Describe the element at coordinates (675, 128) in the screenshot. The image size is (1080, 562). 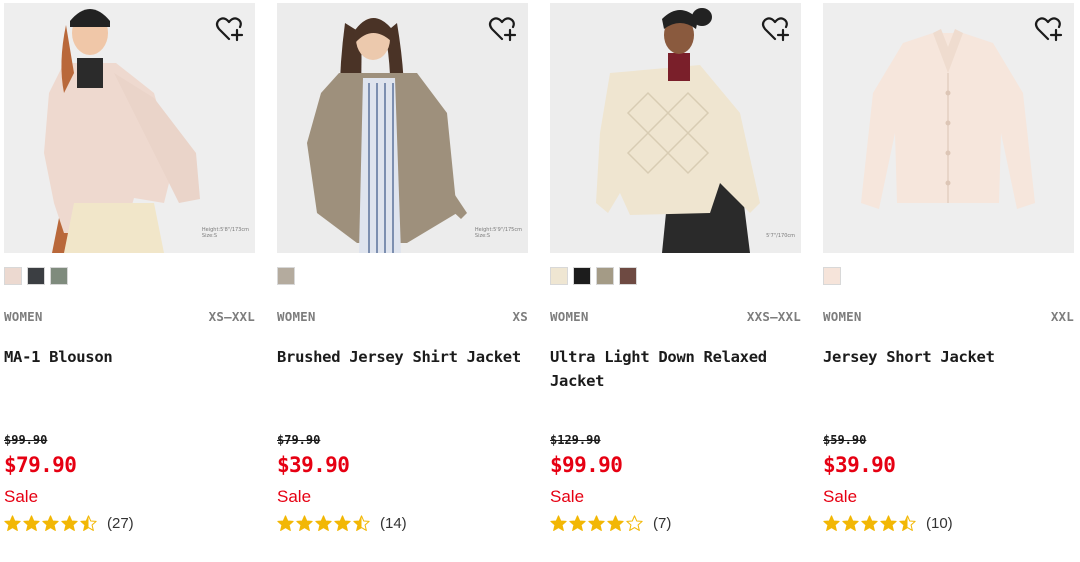
I see `product-image: 5'7"/170cm` at that location.